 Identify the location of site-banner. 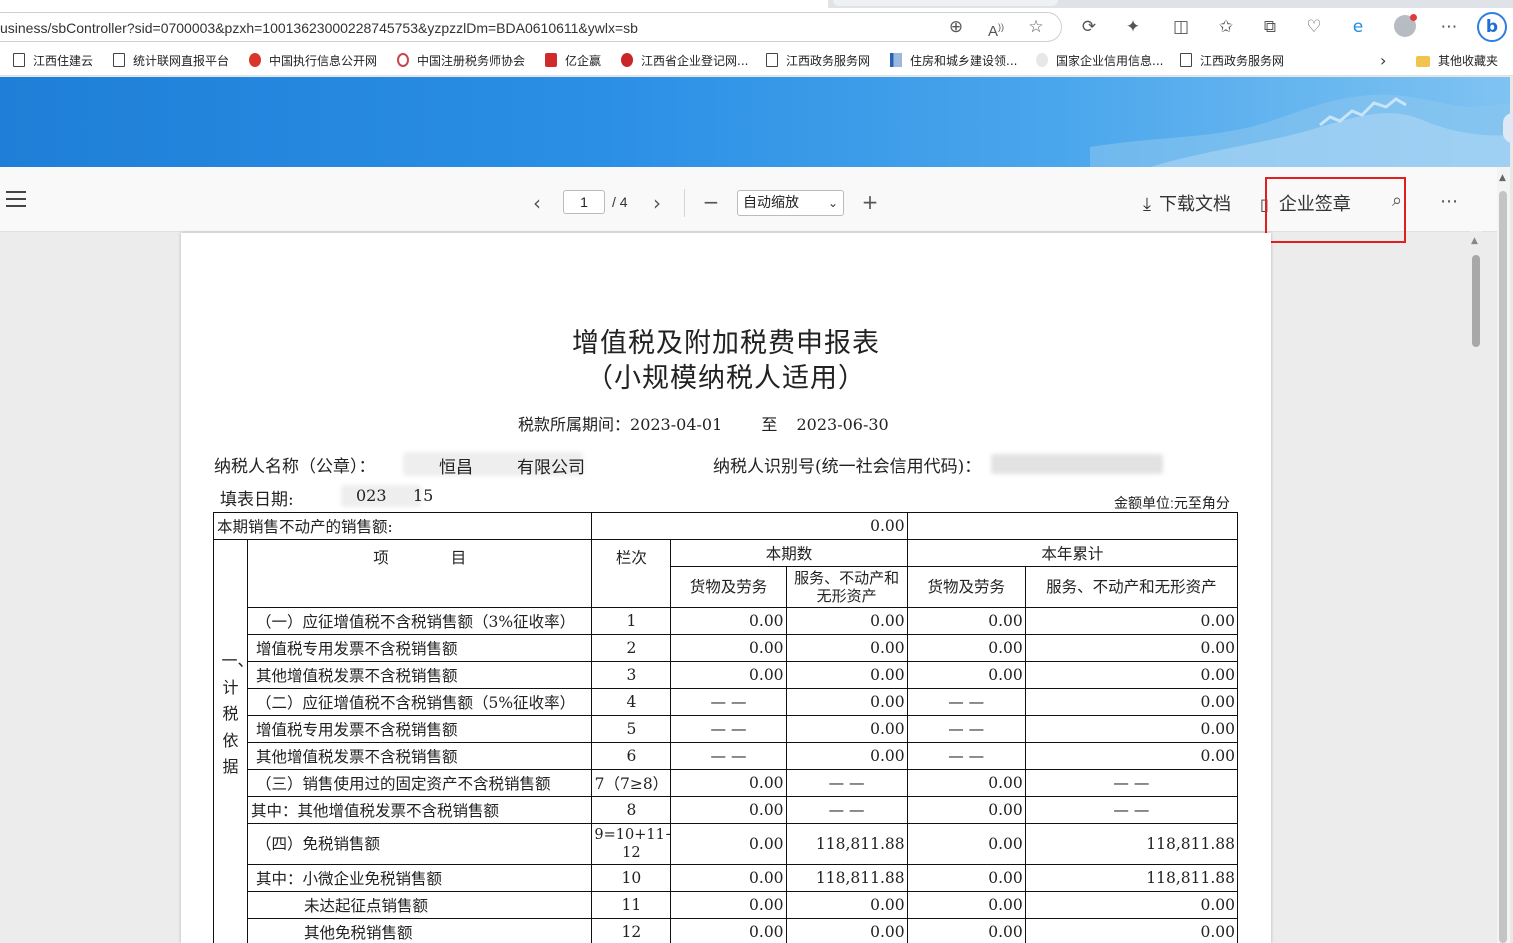
(755, 122).